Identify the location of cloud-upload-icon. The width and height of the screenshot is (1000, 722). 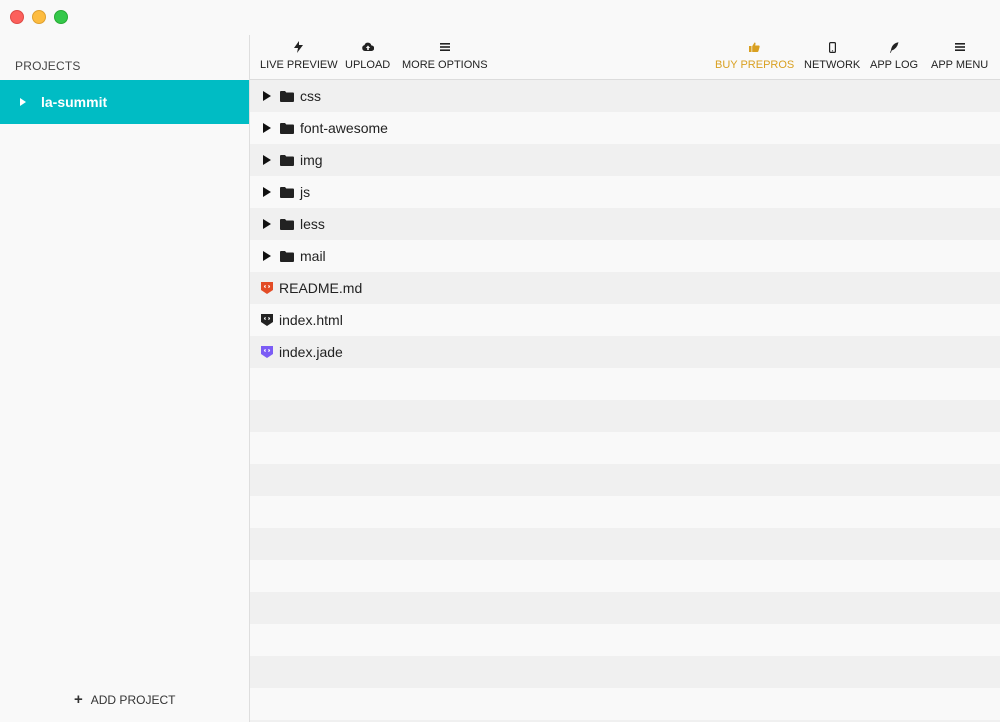
(367, 47).